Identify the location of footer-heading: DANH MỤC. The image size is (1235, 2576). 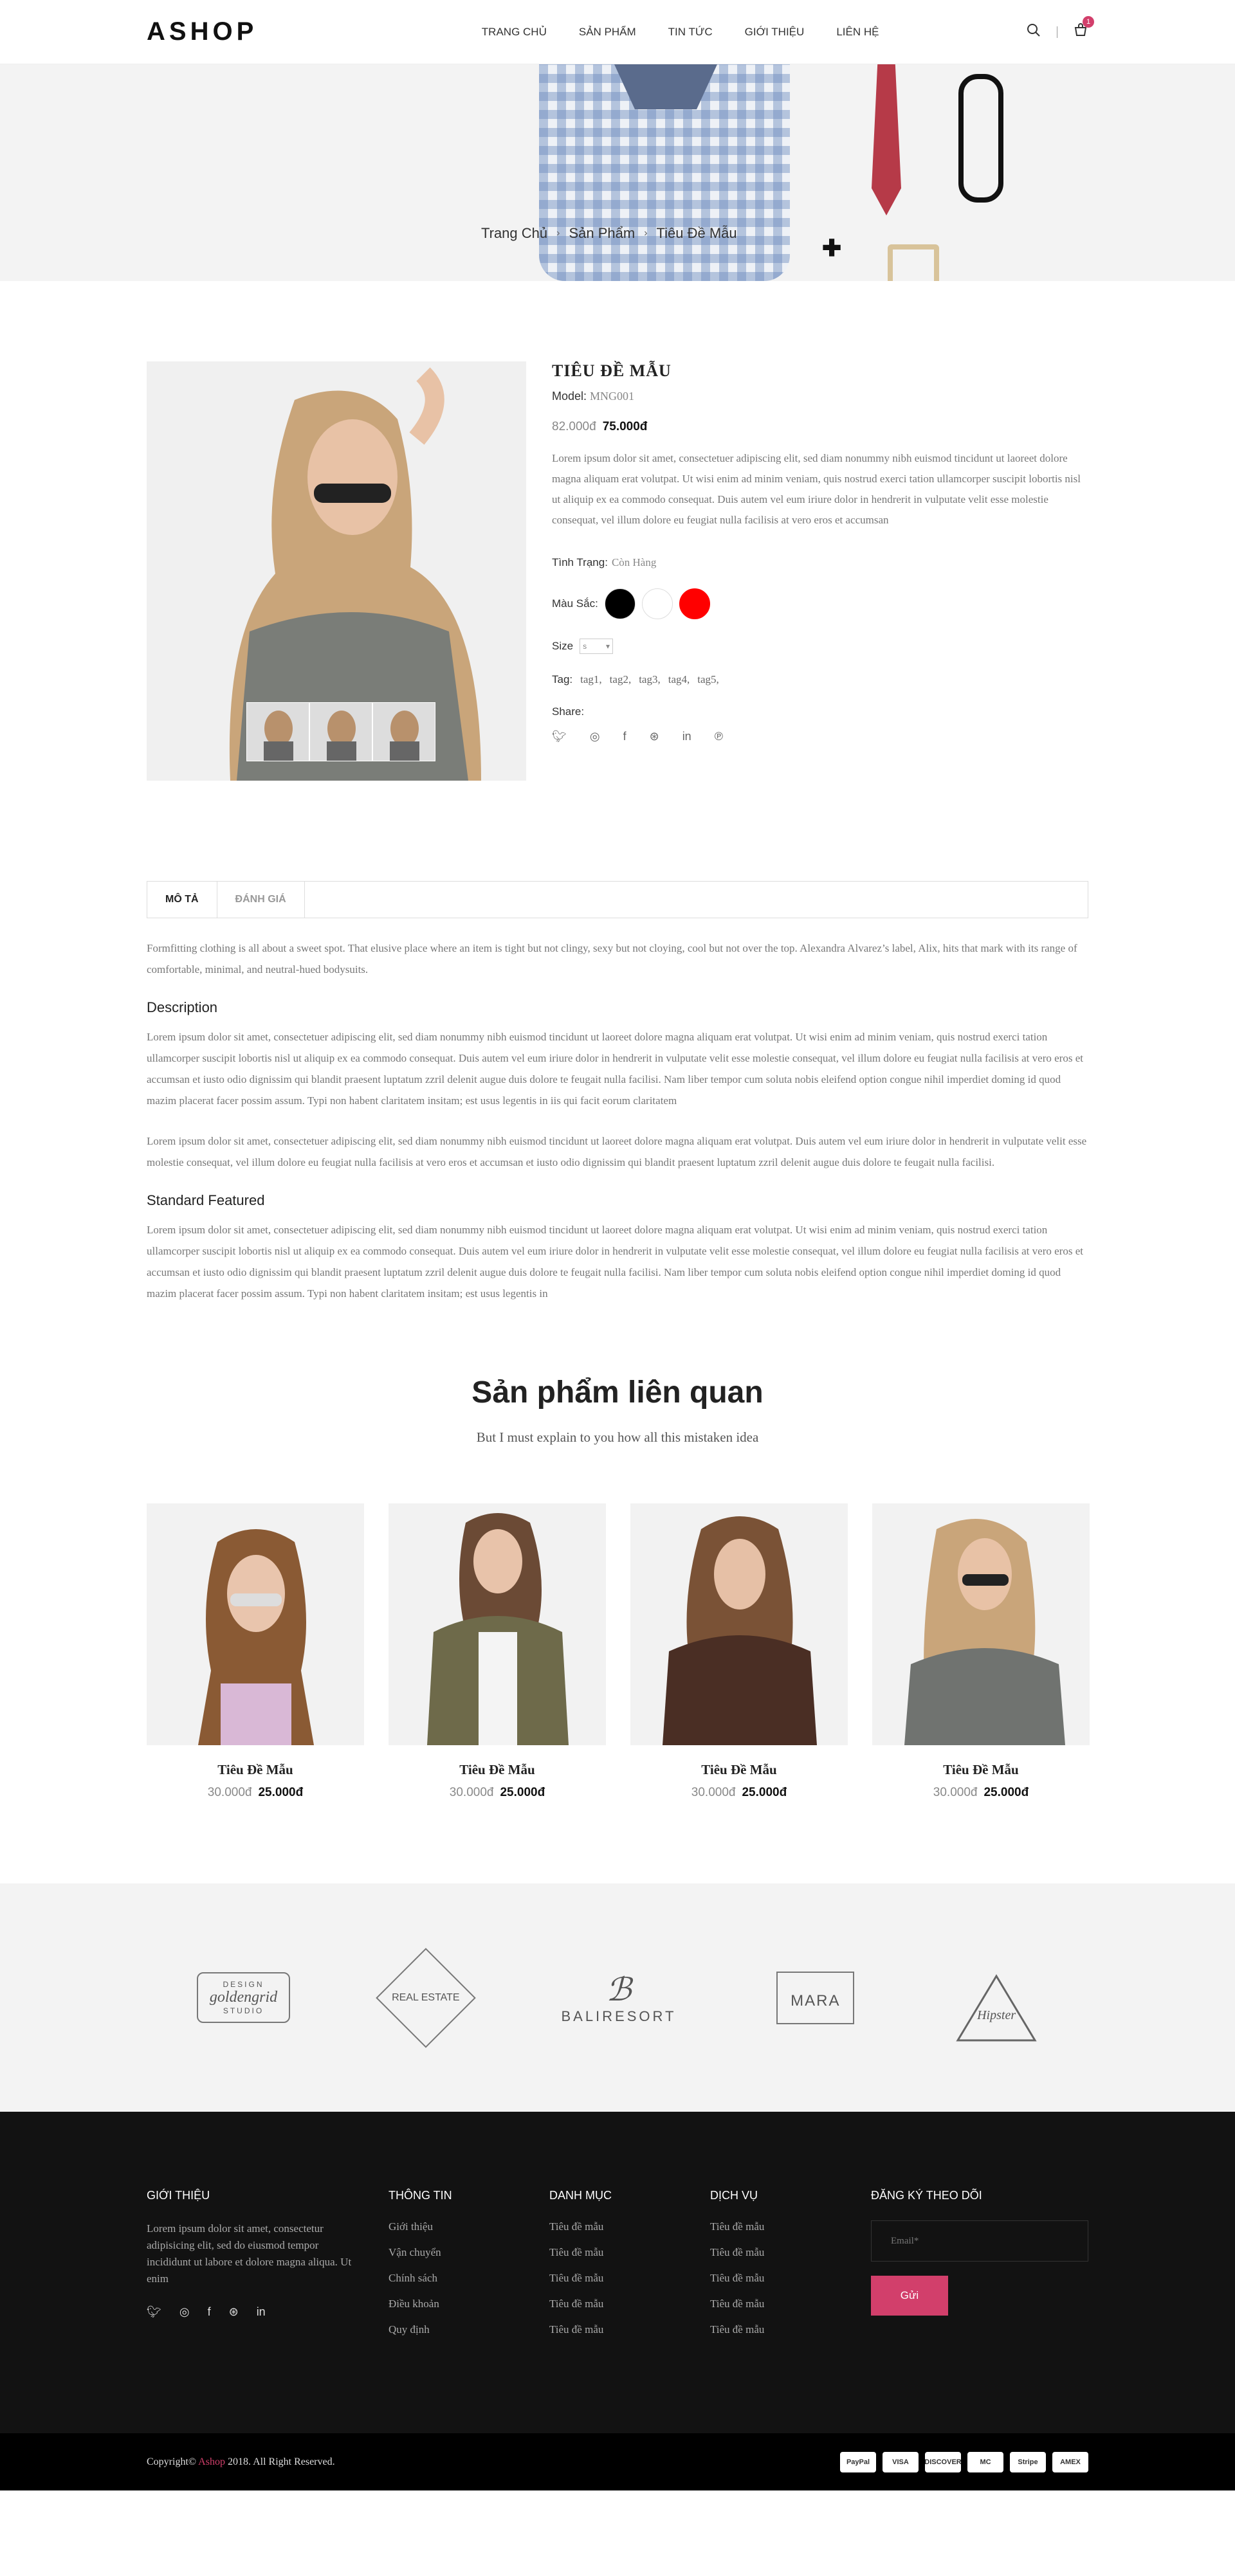
(580, 2195).